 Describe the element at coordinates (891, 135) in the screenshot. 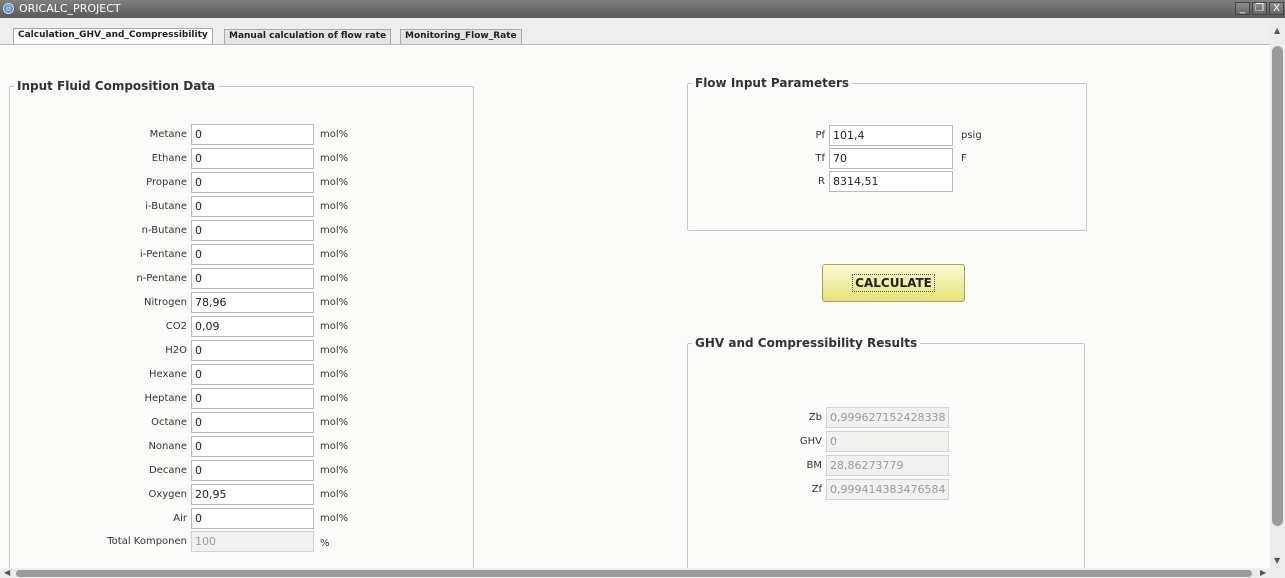

I see `flow-param-input: 101,4` at that location.